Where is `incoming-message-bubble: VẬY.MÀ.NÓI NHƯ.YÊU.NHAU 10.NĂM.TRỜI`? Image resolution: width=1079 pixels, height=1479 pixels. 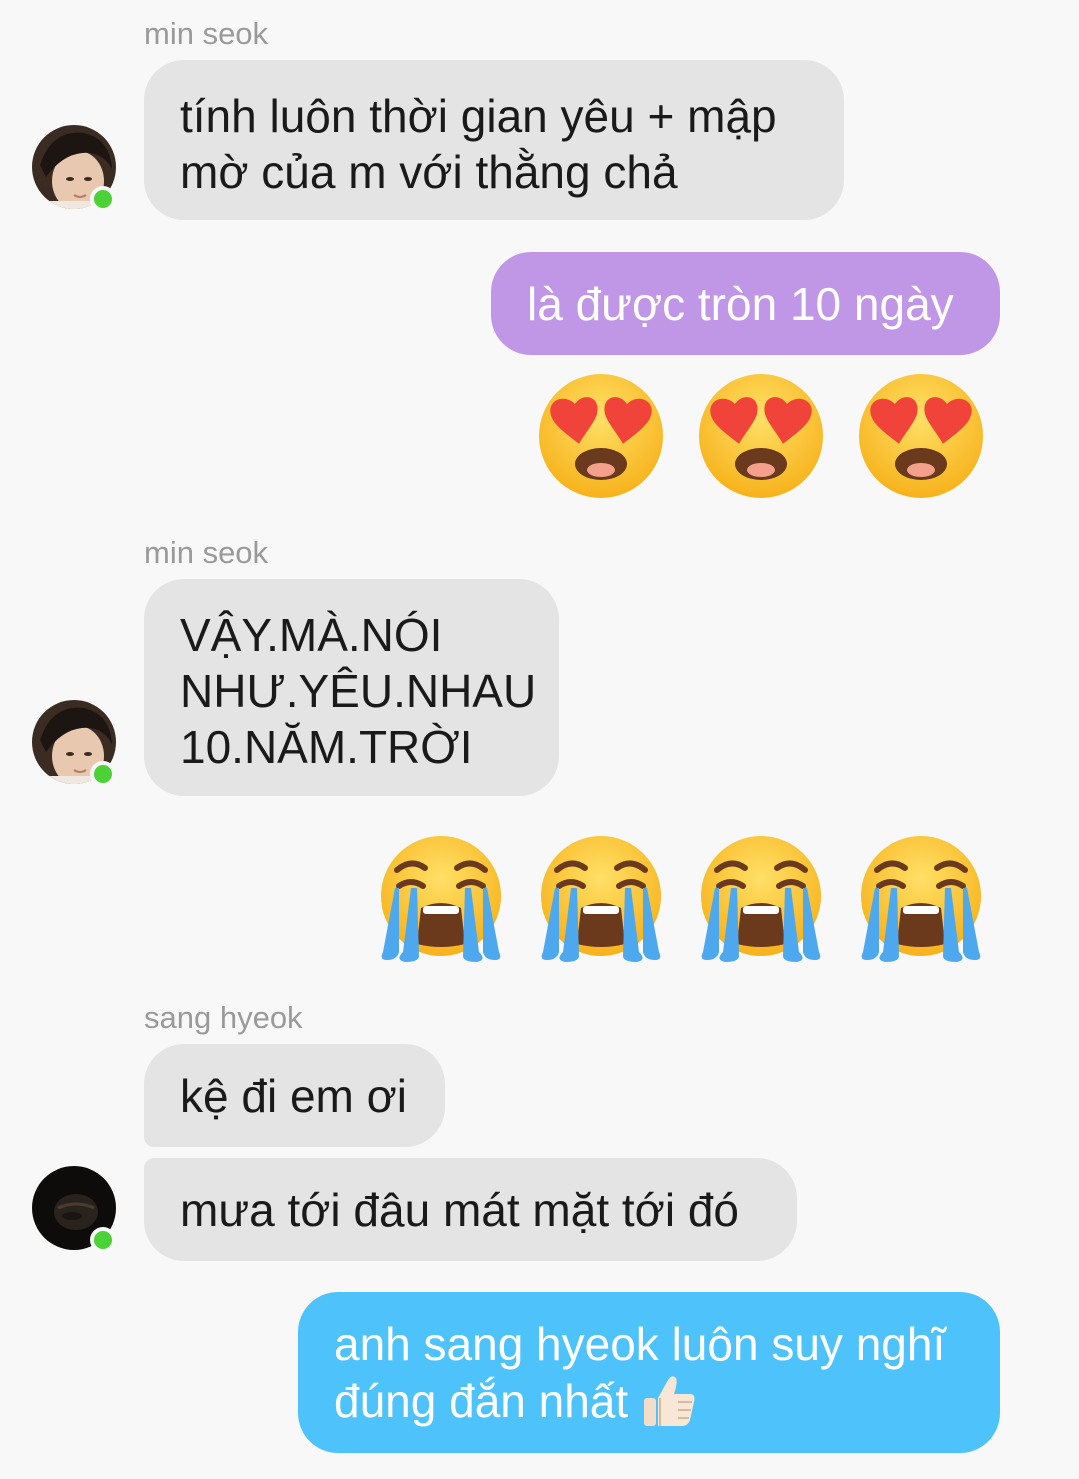 incoming-message-bubble: VẬY.MÀ.NÓI NHƯ.YÊU.NHAU 10.NĂM.TRỜI is located at coordinates (351, 687).